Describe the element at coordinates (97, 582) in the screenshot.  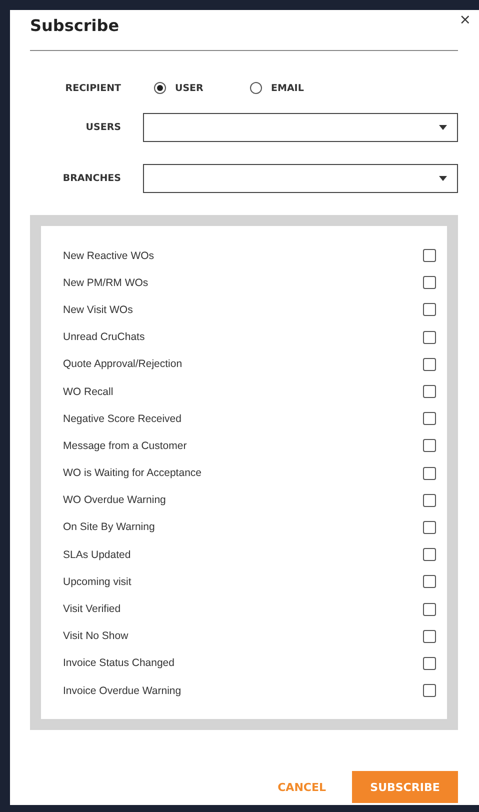
I see `notification-label: Upcoming visit` at that location.